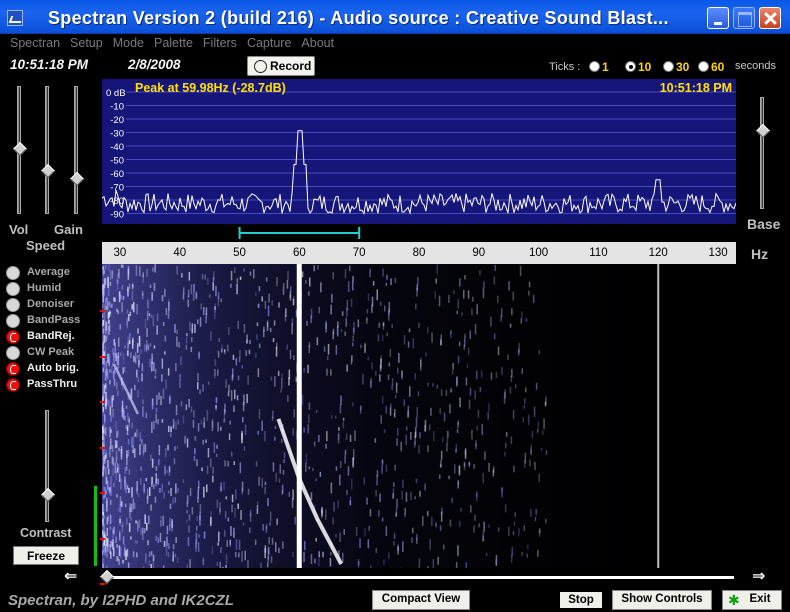 This screenshot has height=612, width=790. I want to click on gain-slider-track, so click(76, 150).